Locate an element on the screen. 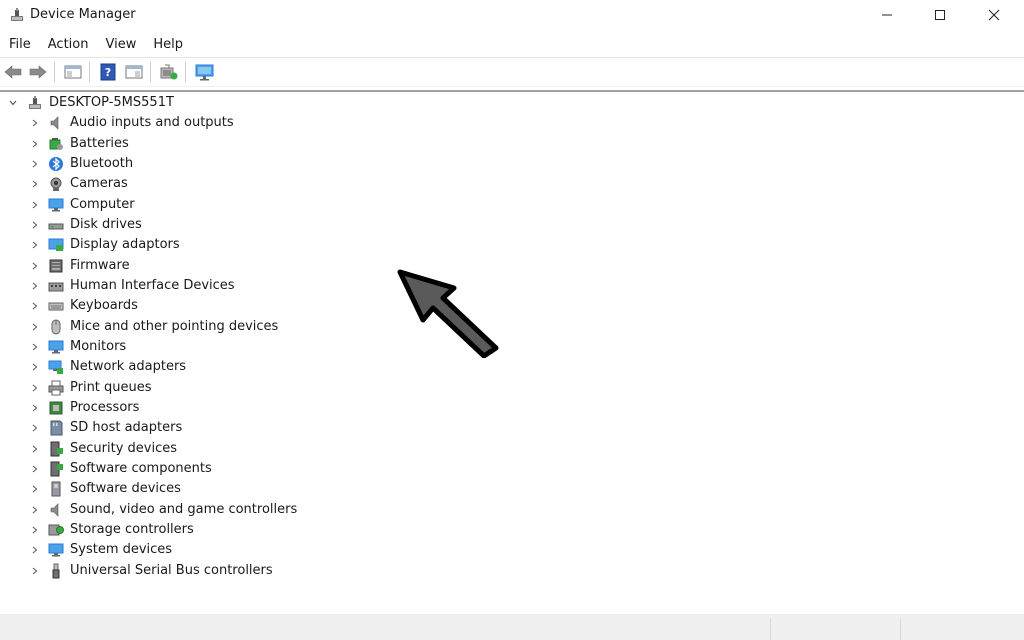  system-device-icon is located at coordinates (56, 550).